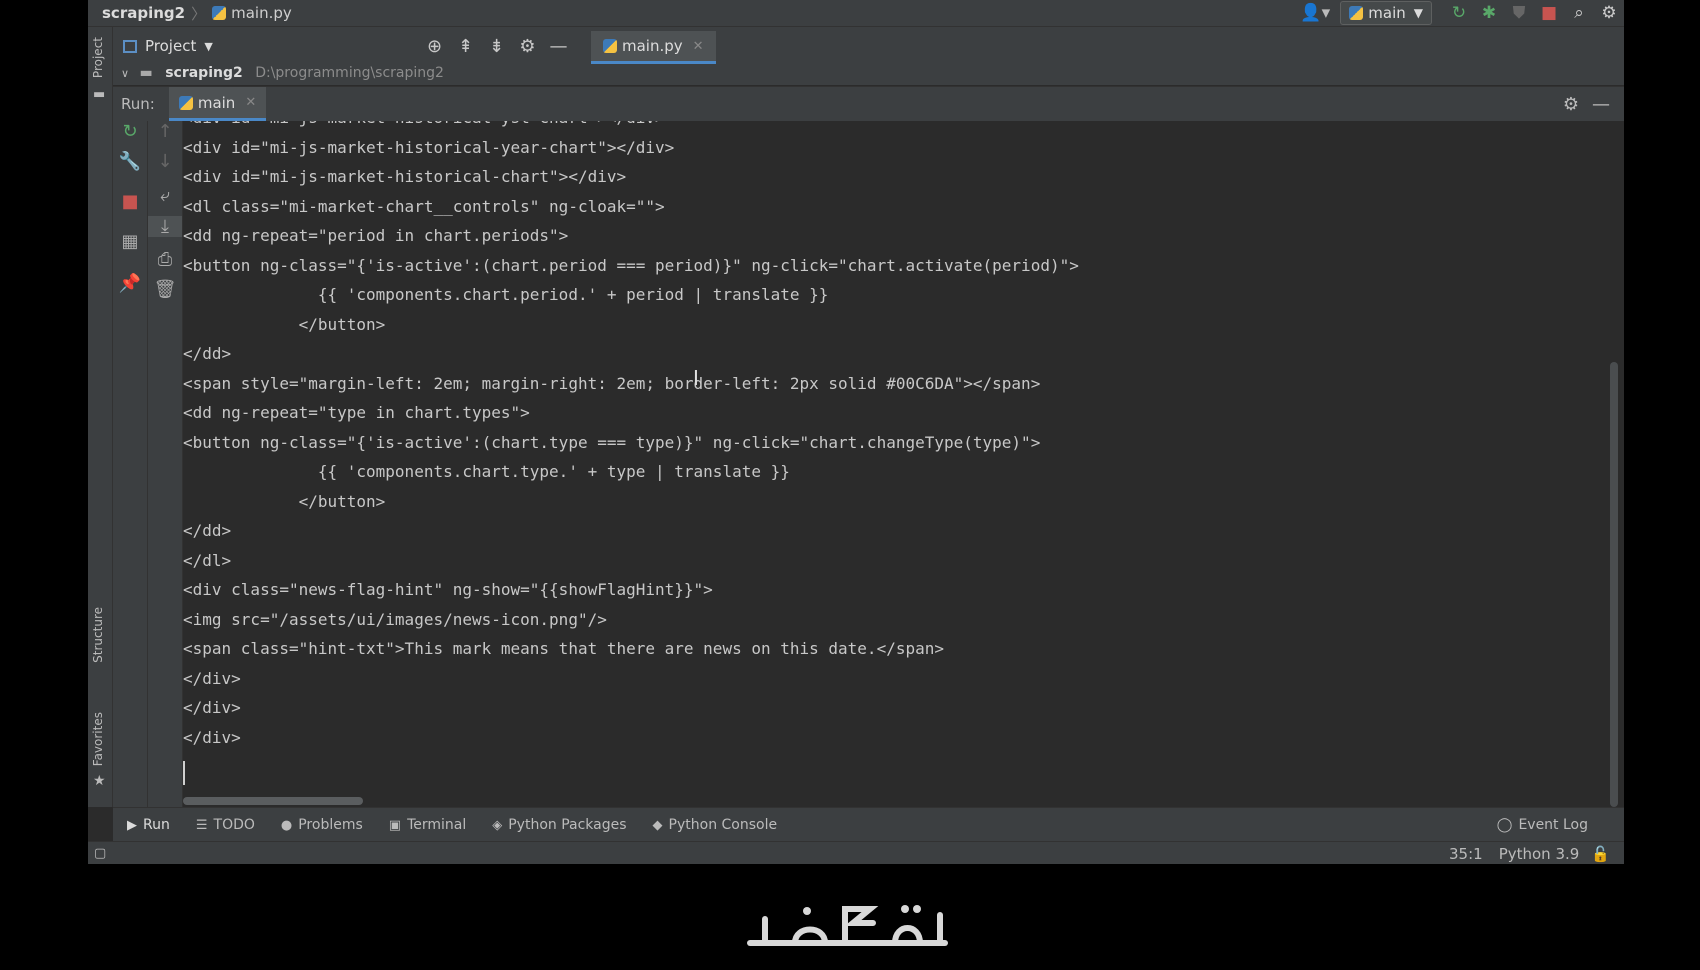 Image resolution: width=1700 pixels, height=970 pixels. I want to click on arrow-down-icon: ↓, so click(165, 161).